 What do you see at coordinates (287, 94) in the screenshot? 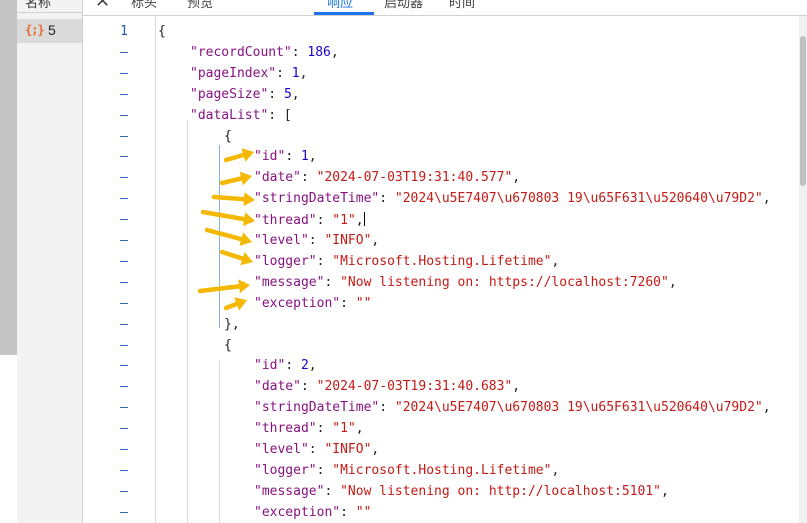
I see `json-token-num: 5` at bounding box center [287, 94].